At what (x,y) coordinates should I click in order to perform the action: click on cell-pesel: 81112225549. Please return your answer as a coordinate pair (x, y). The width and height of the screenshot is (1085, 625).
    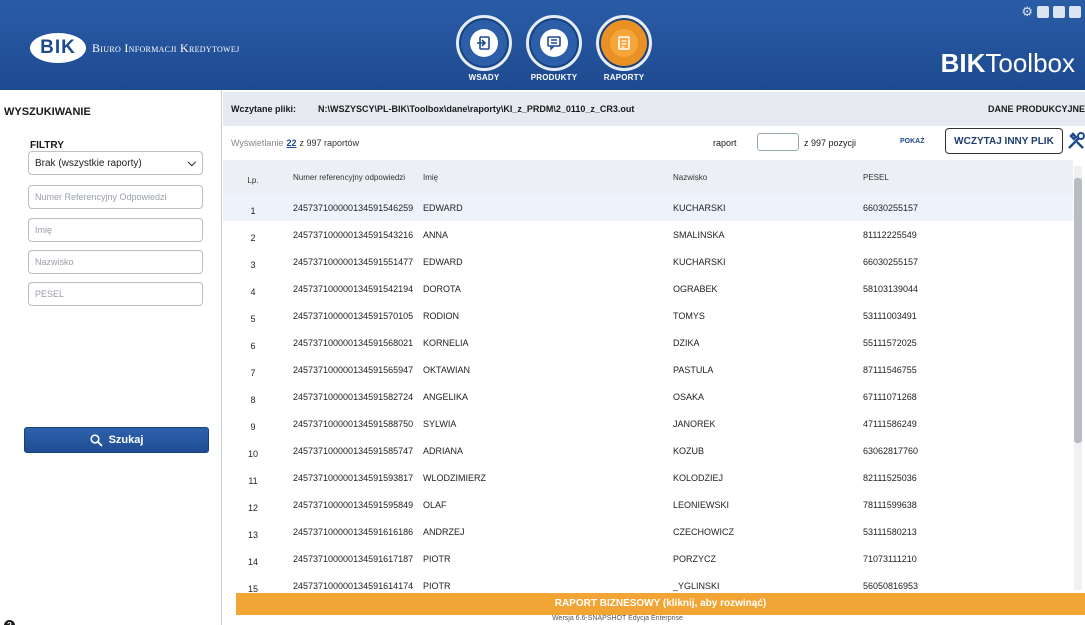
    Looking at the image, I should click on (890, 234).